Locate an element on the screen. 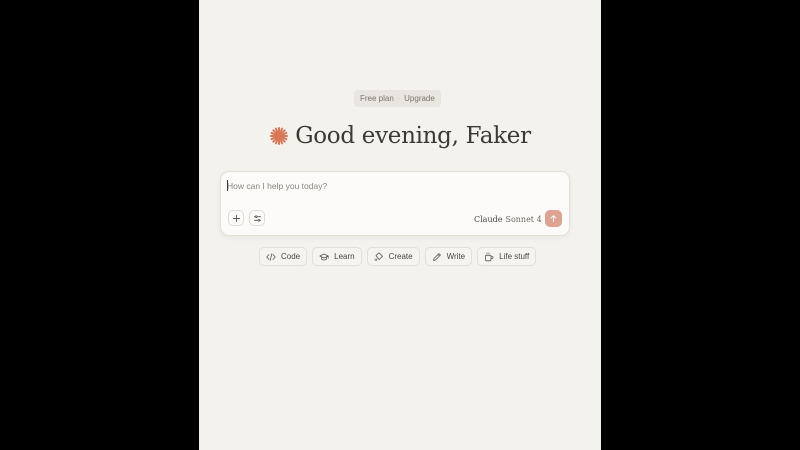  plus-icon is located at coordinates (236, 218).